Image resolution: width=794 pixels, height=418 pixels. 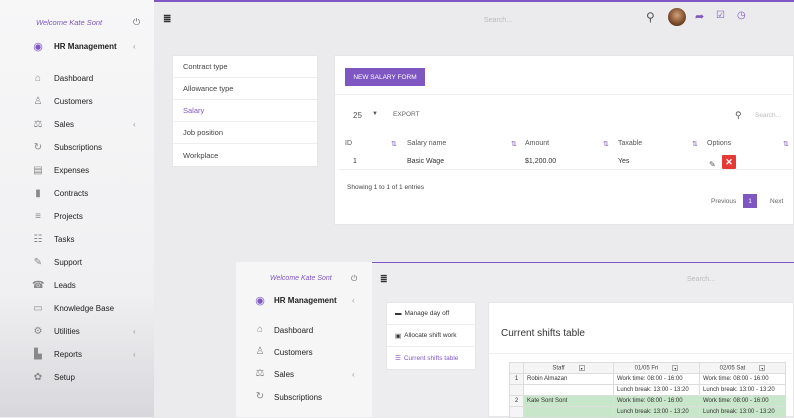 What do you see at coordinates (431, 314) in the screenshot?
I see `menu-item-manage-day-off: ▬ Manage day off` at bounding box center [431, 314].